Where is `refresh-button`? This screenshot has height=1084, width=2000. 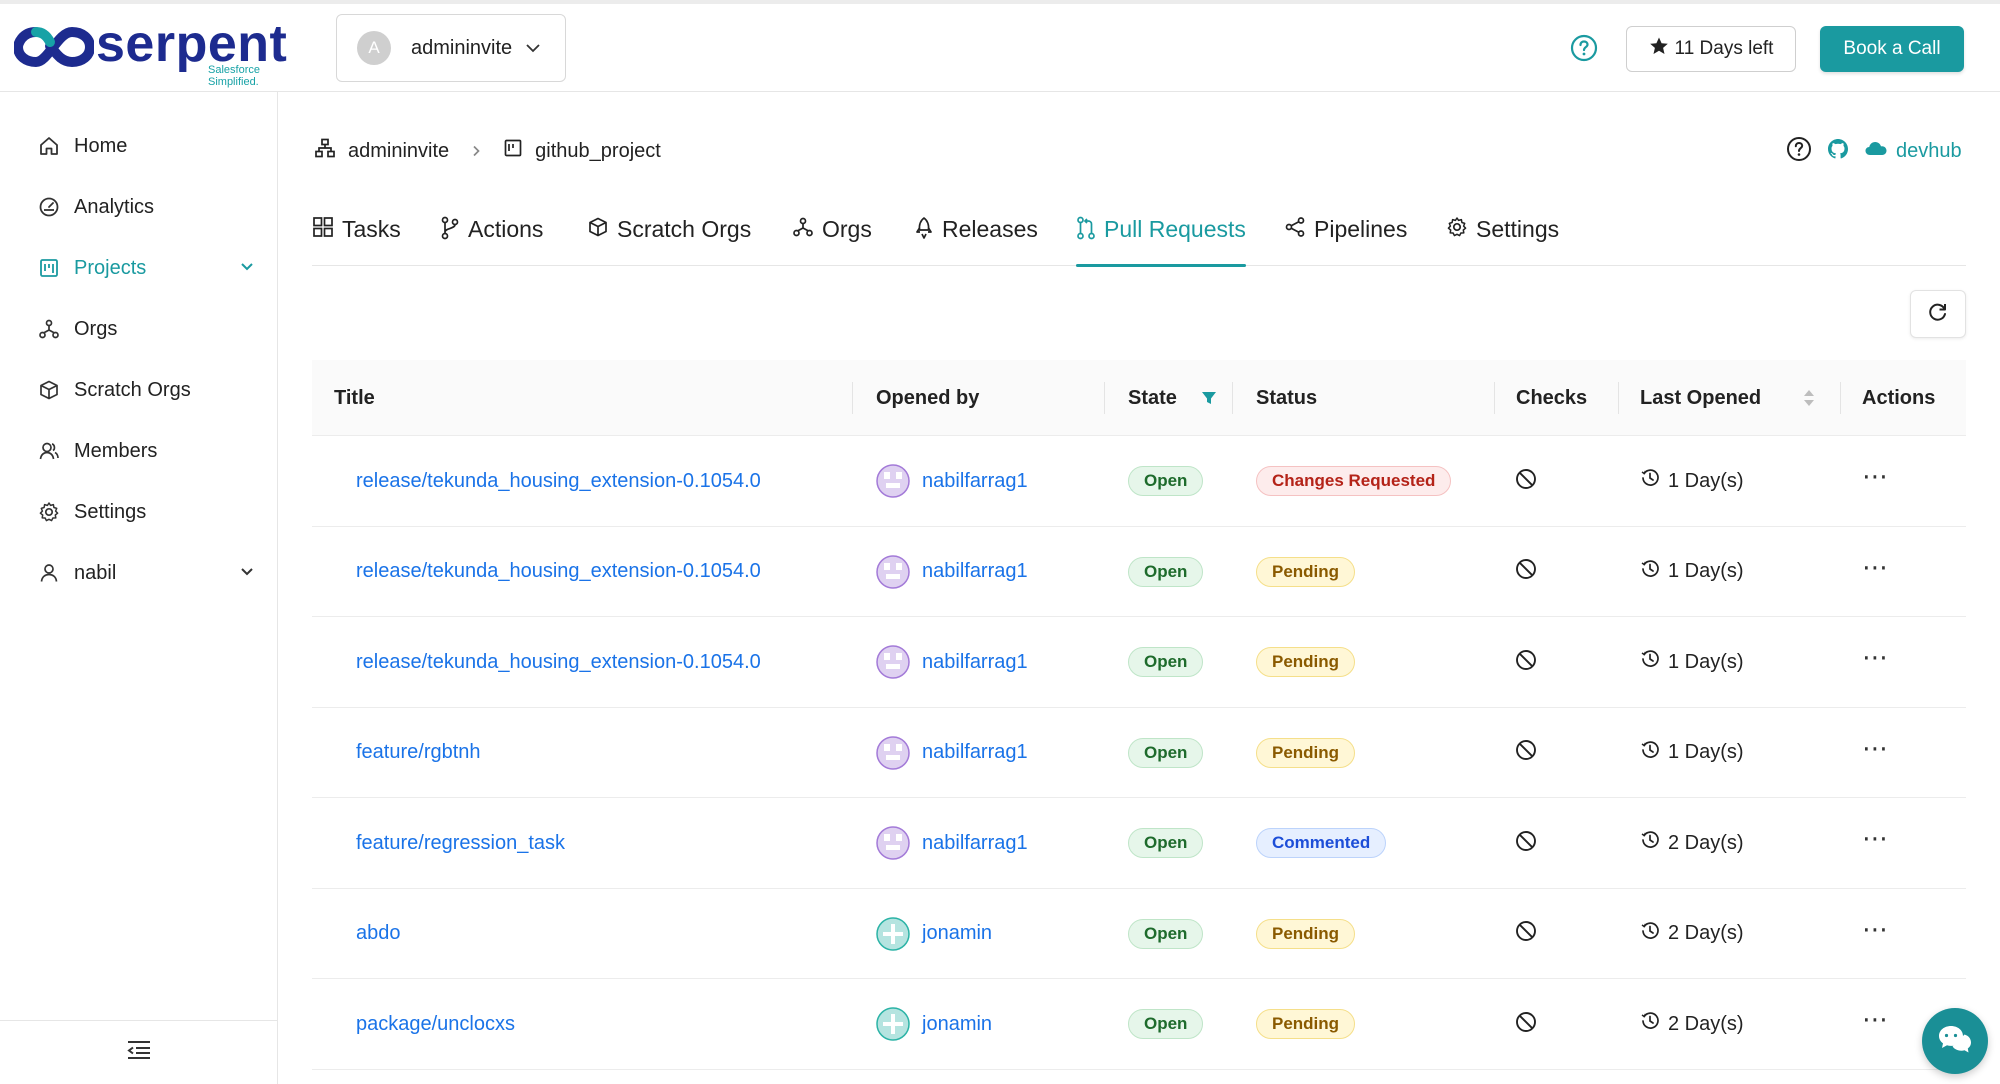 refresh-button is located at coordinates (1938, 314).